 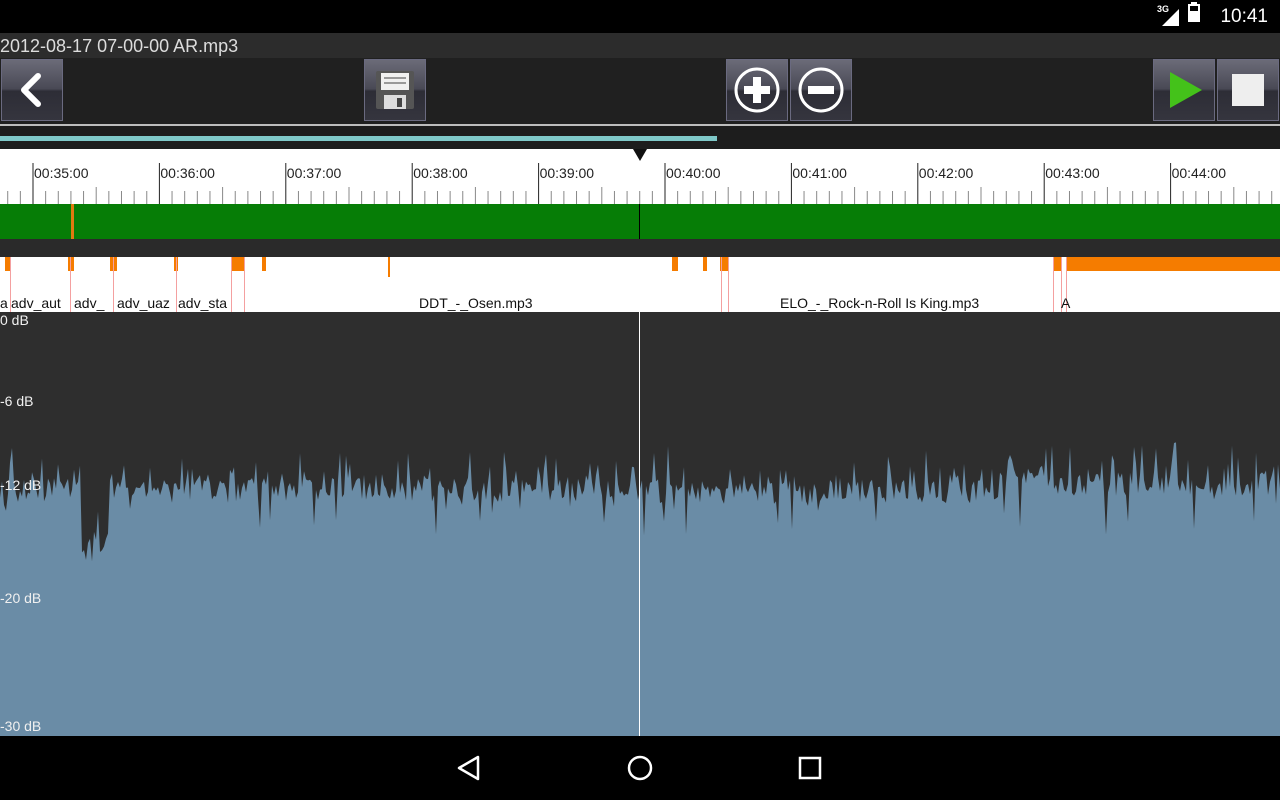 What do you see at coordinates (640, 16) in the screenshot?
I see `status-bar: 3G 10:41` at bounding box center [640, 16].